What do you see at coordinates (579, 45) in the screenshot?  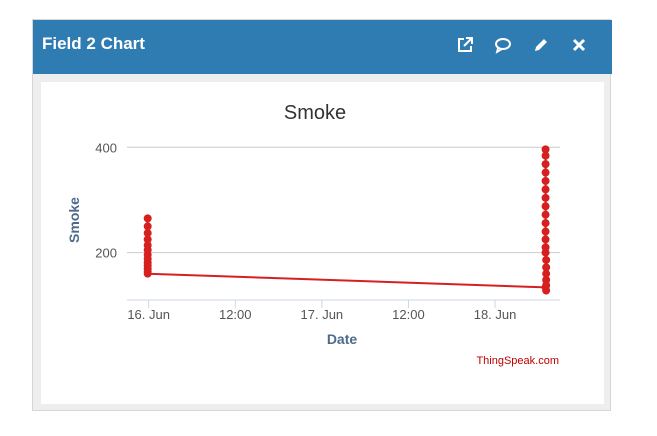 I see `close-icon` at bounding box center [579, 45].